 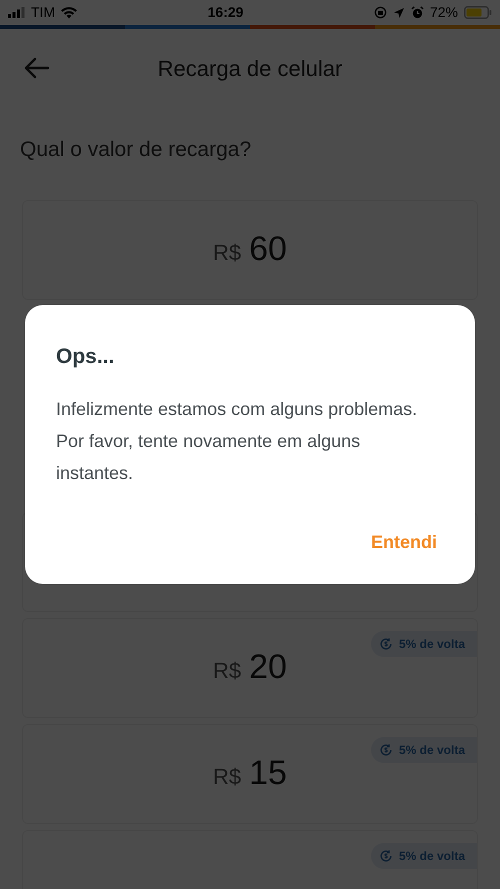 What do you see at coordinates (237, 441) in the screenshot?
I see `dialog-message: Infelizmente estamos com alguns problemas. Por favor, tente novamente em alguns instantes.` at bounding box center [237, 441].